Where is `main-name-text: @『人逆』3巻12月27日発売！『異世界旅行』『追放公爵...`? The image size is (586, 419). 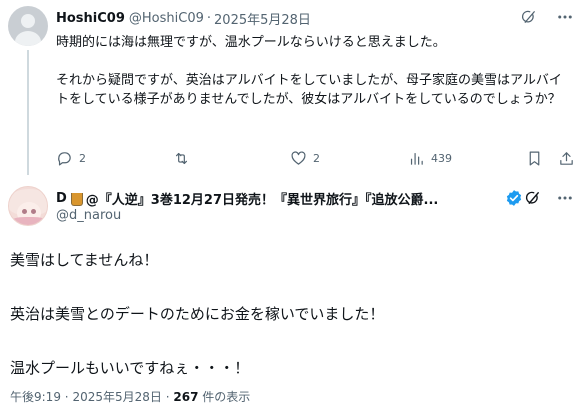 main-name-text: @『人逆』3巻12月27日発売！『異世界旅行』『追放公爵... is located at coordinates (262, 200).